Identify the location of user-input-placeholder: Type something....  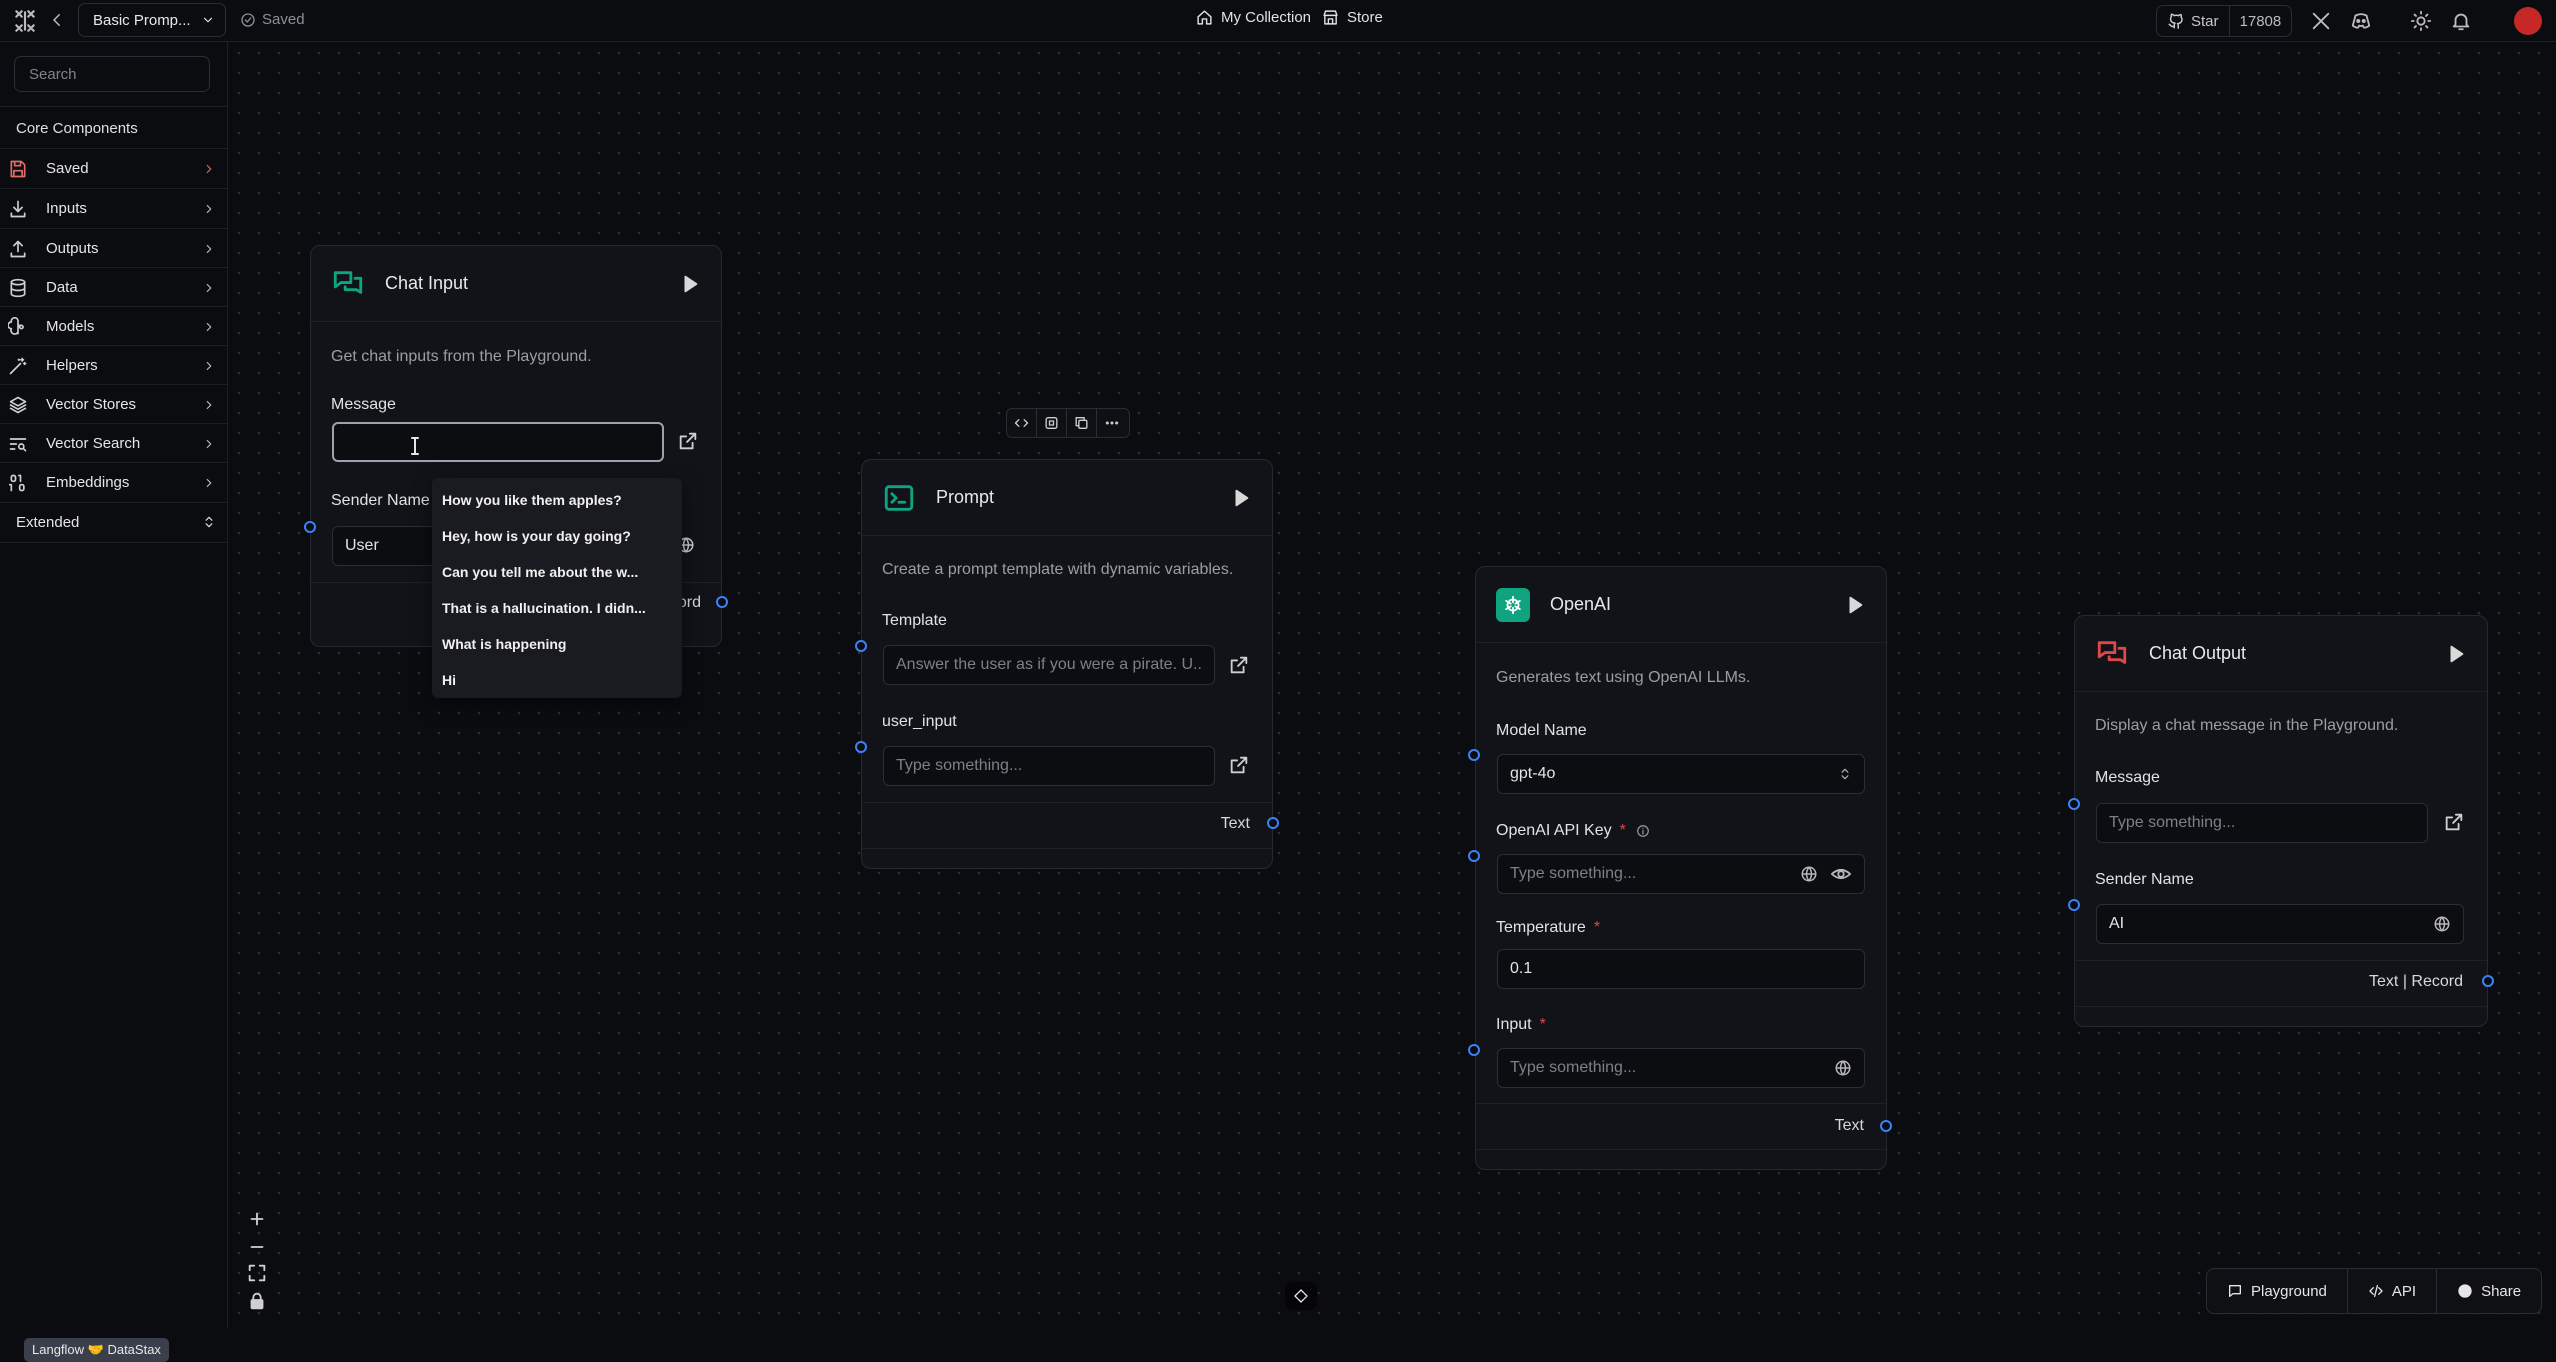
(959, 765).